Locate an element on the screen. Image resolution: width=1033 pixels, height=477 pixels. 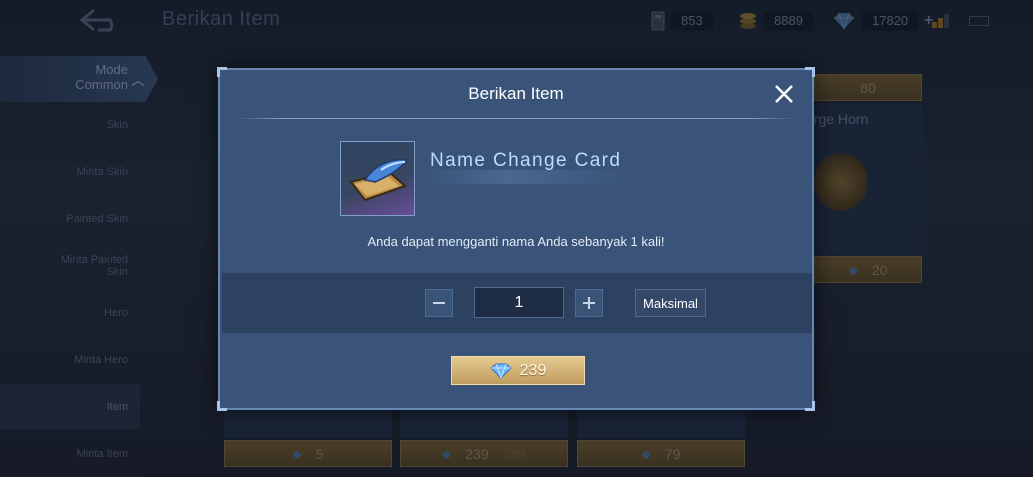
minus-icon is located at coordinates (439, 303).